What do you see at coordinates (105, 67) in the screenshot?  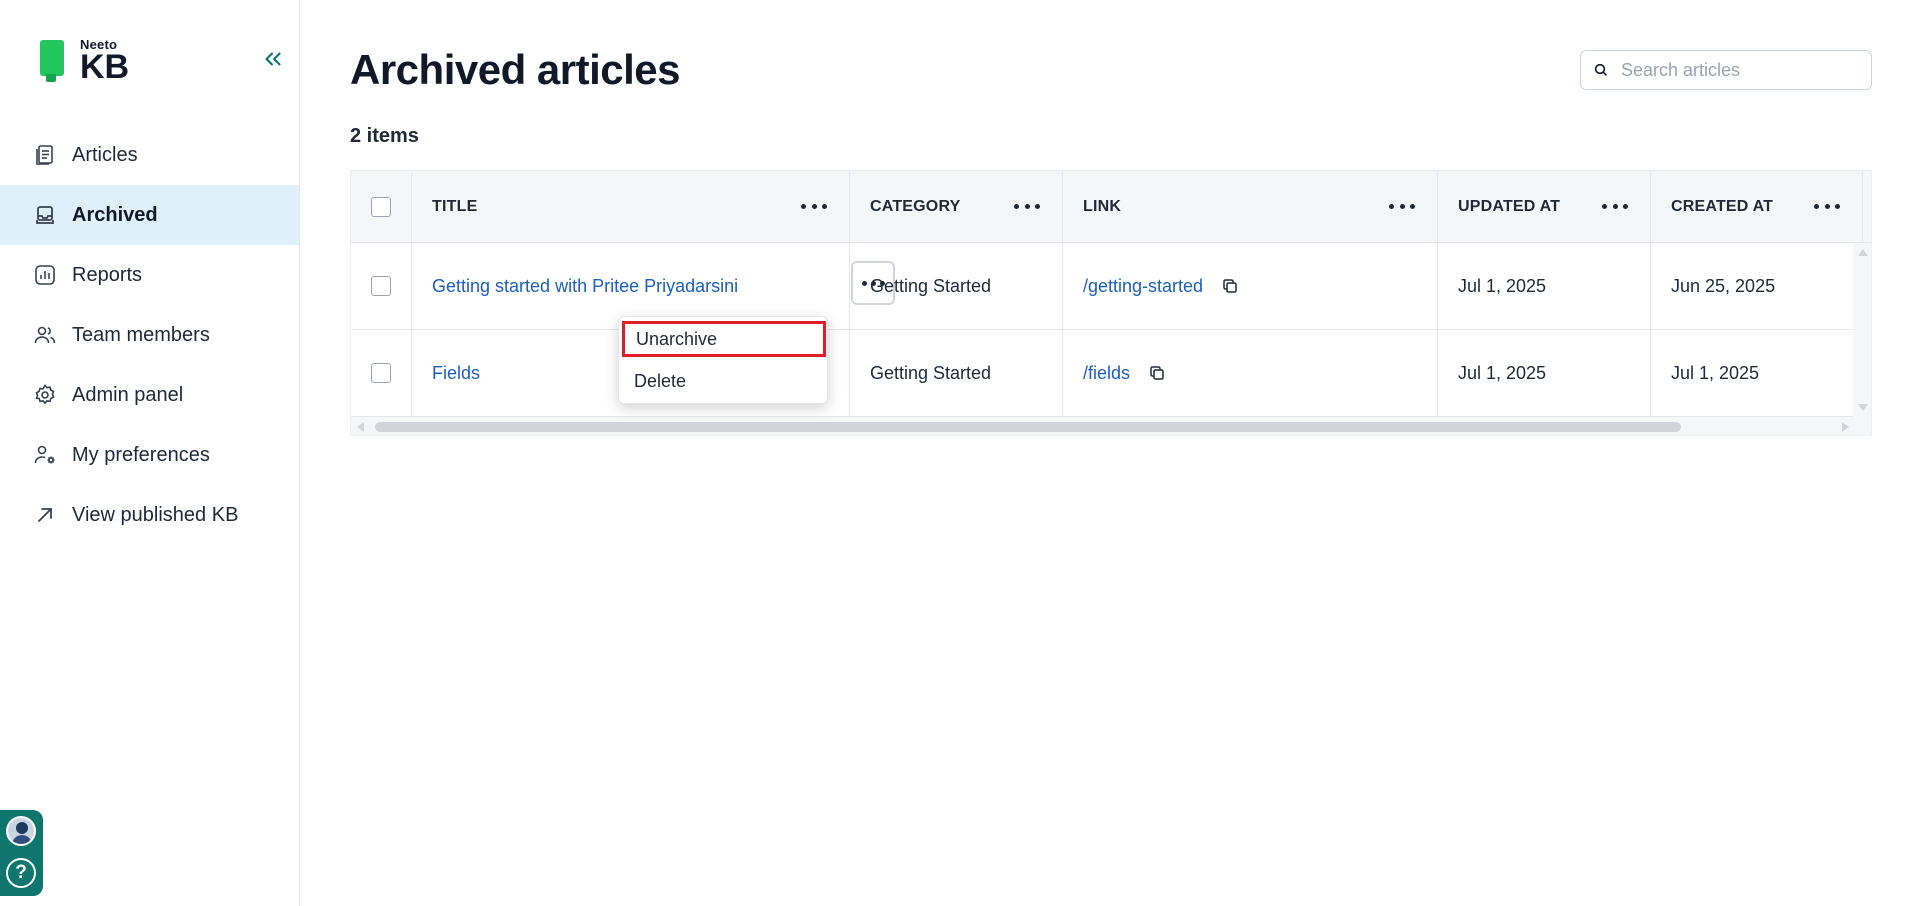 I see `logo-brand-big: KB` at bounding box center [105, 67].